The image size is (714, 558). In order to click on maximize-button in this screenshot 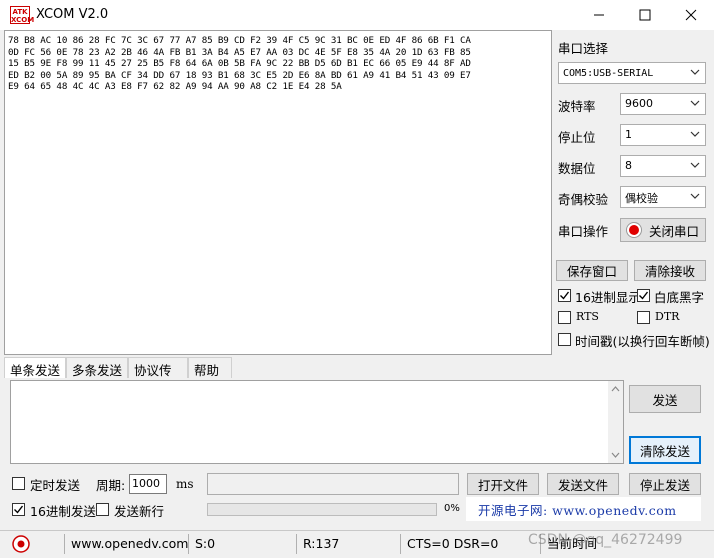, I will do `click(645, 15)`.